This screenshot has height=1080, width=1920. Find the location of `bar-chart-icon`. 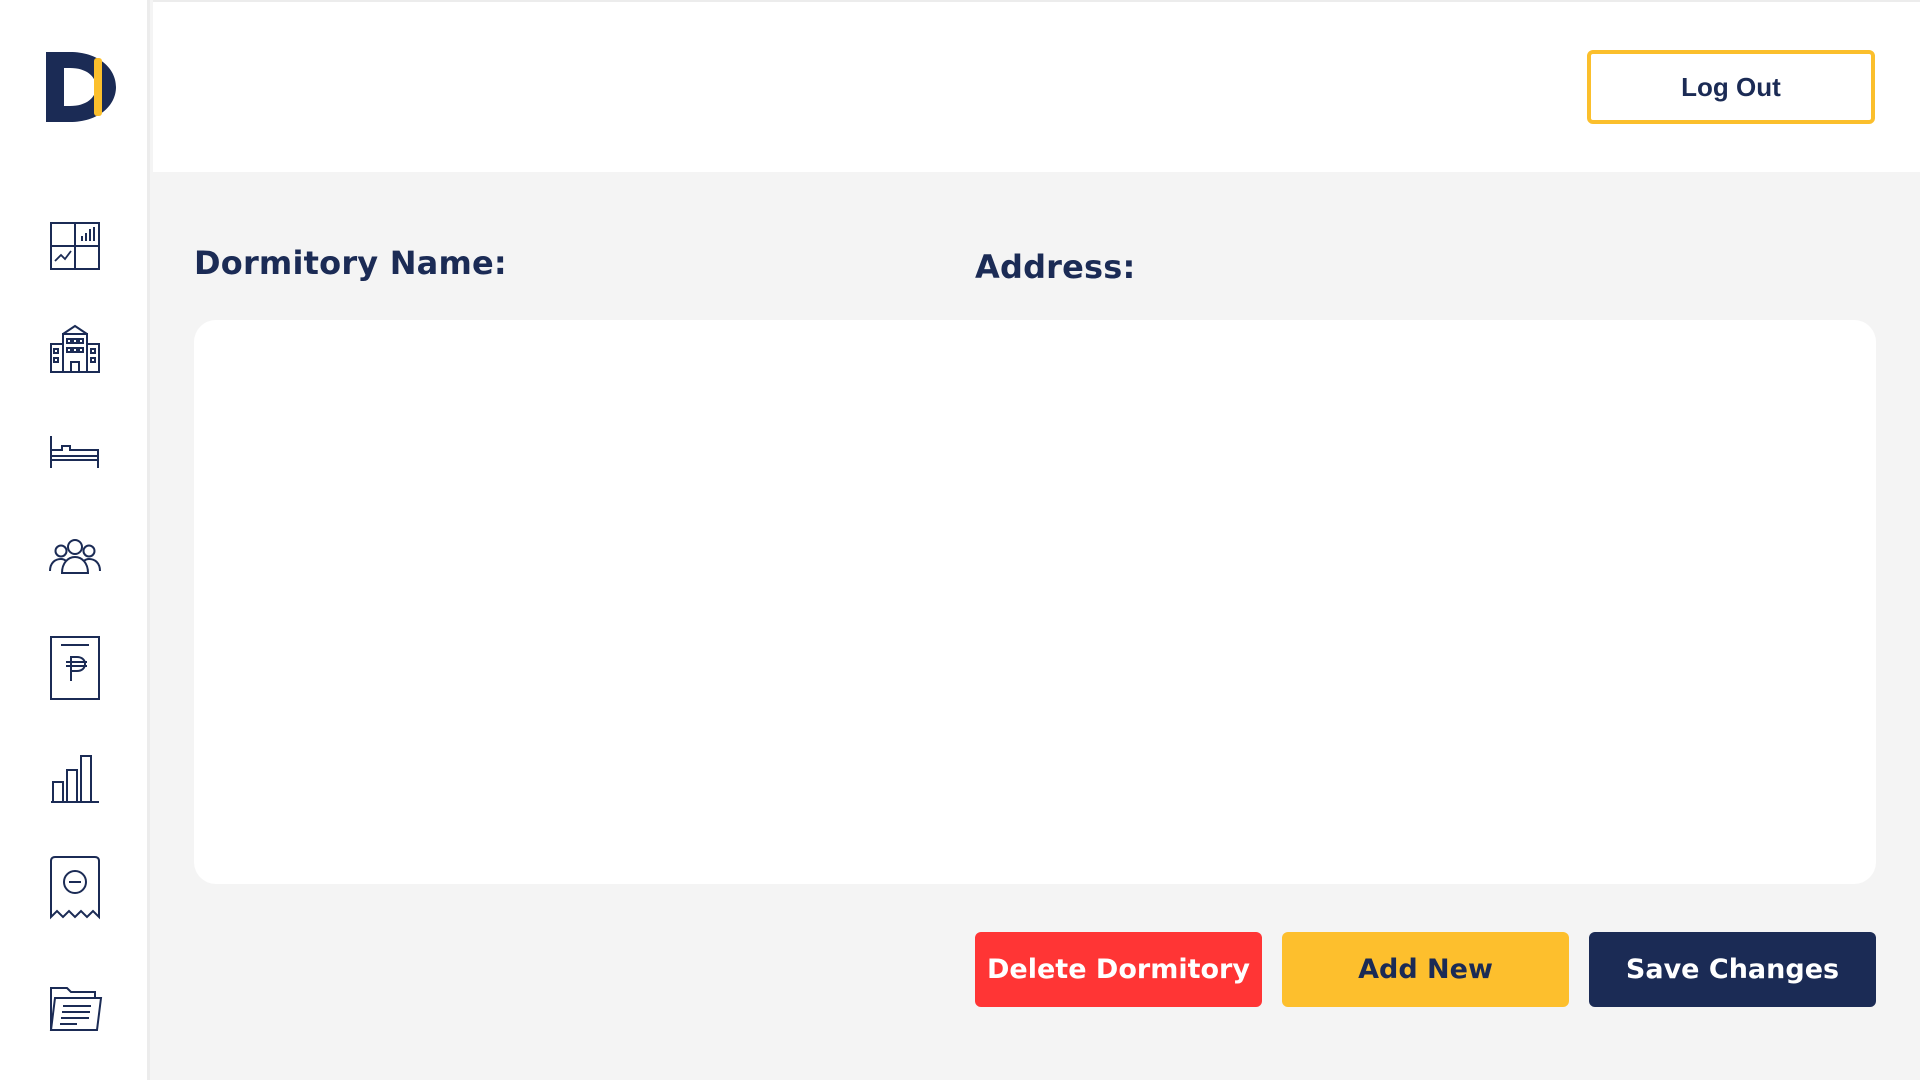

bar-chart-icon is located at coordinates (75, 778).